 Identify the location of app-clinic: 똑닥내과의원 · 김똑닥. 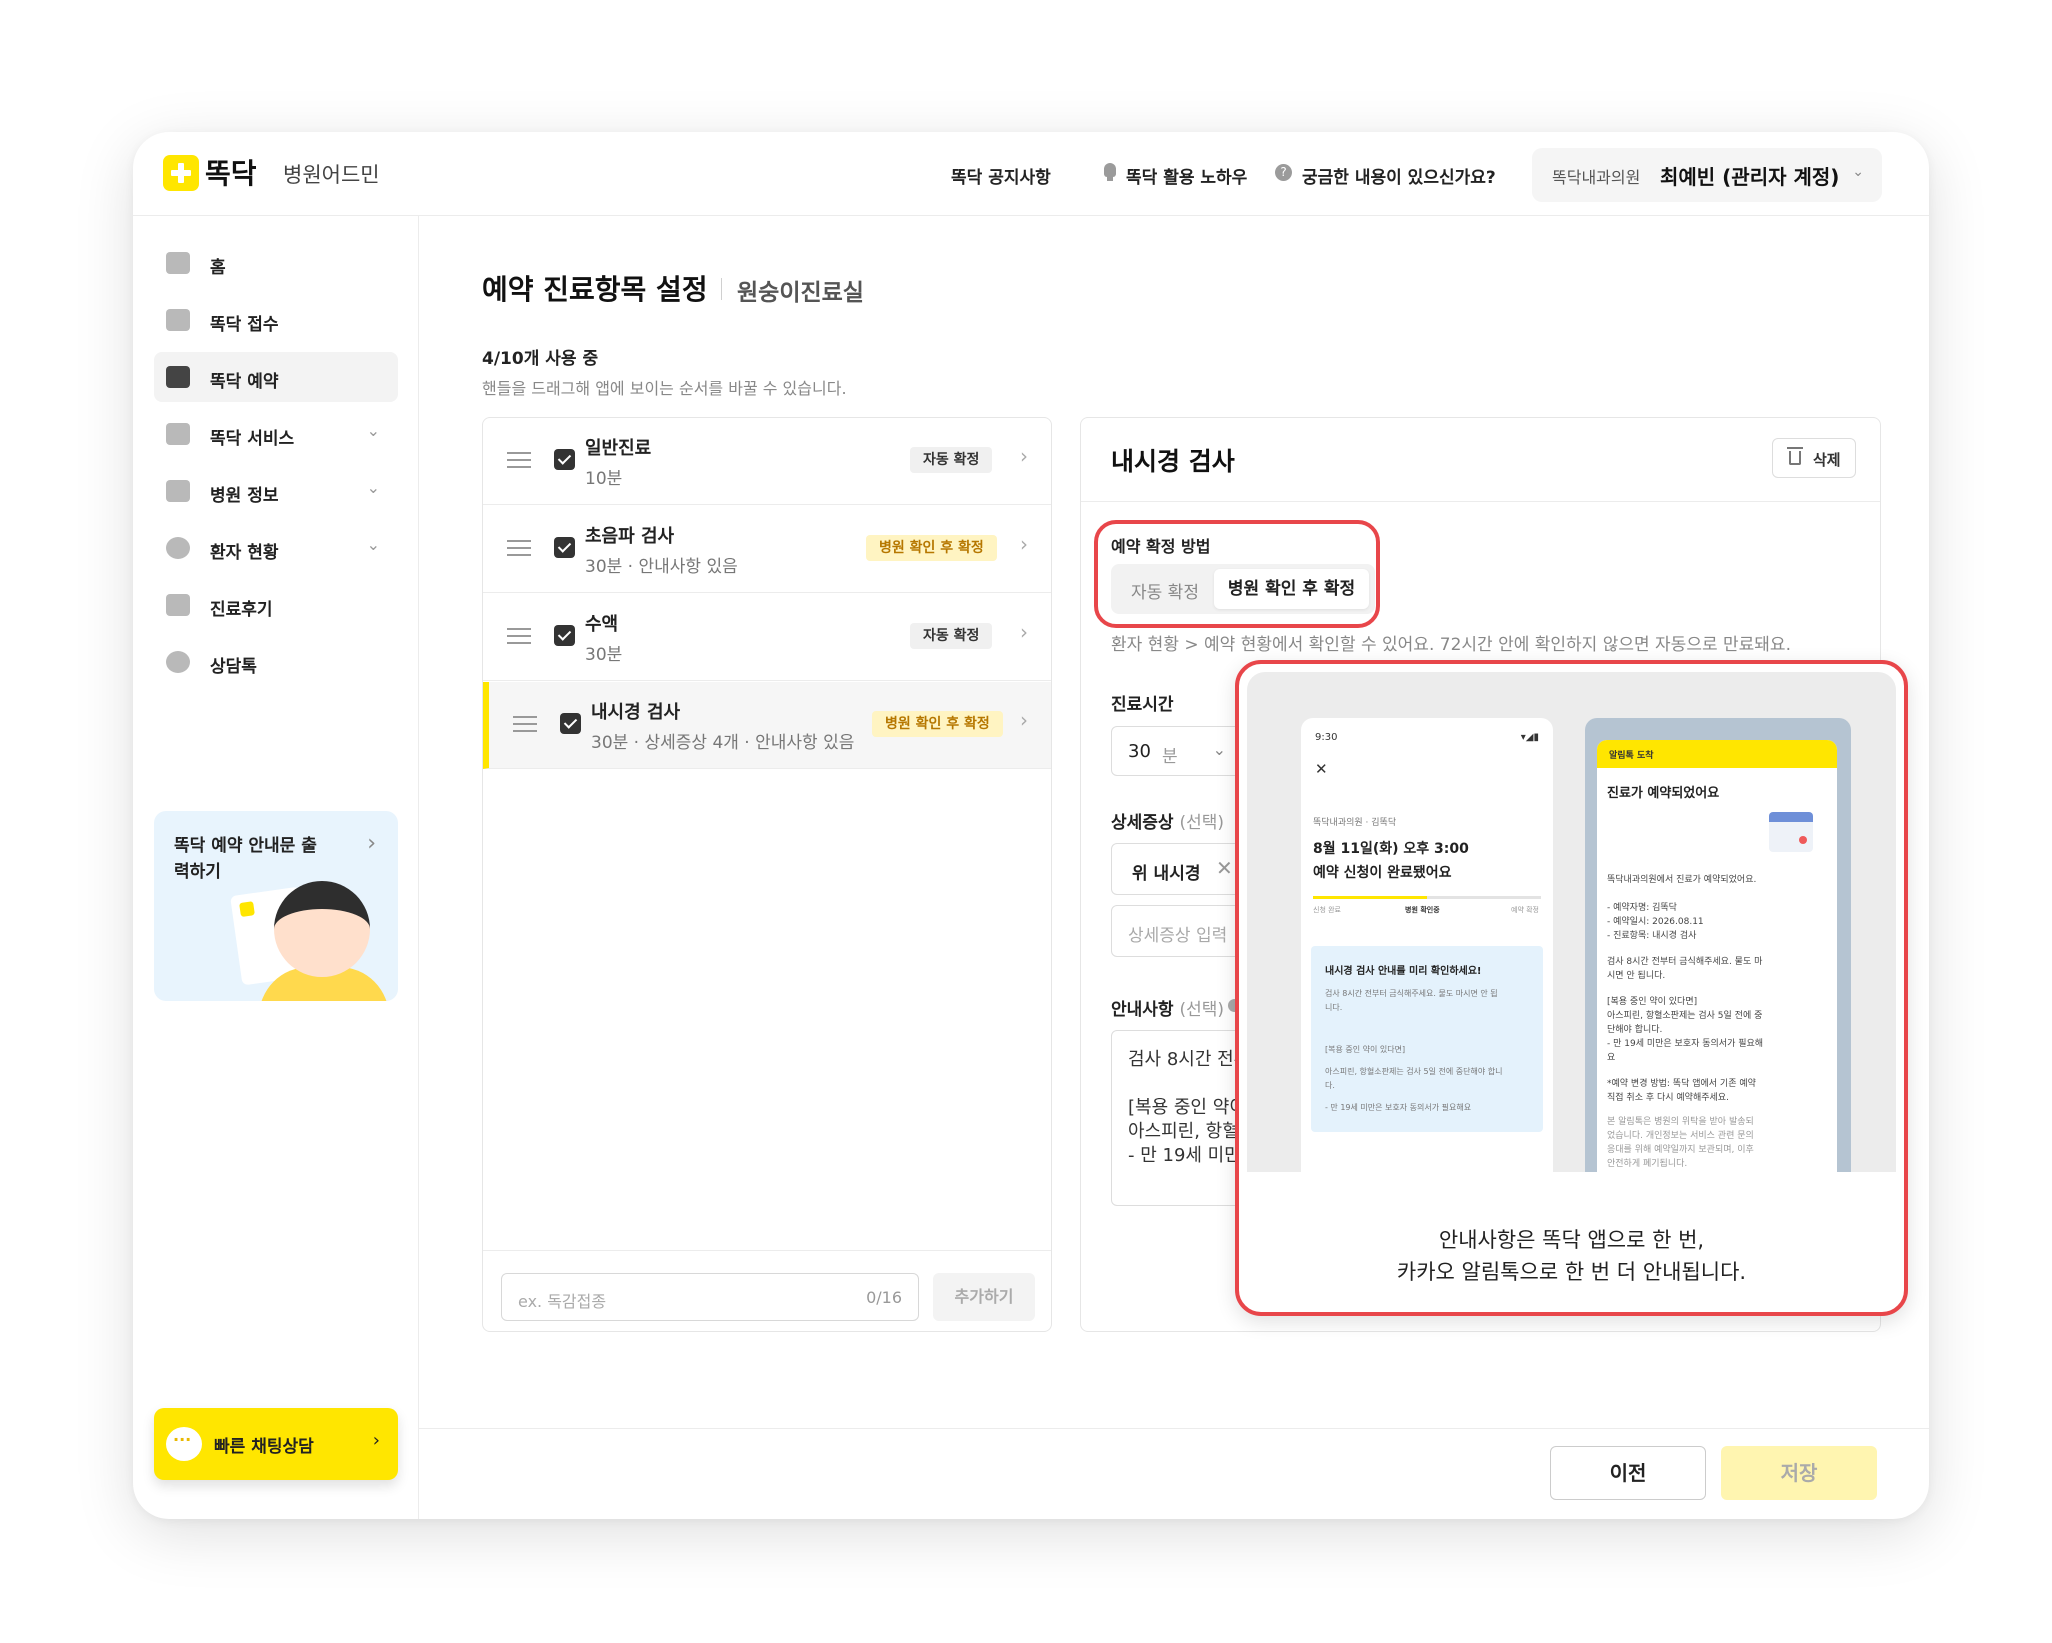
(1355, 823).